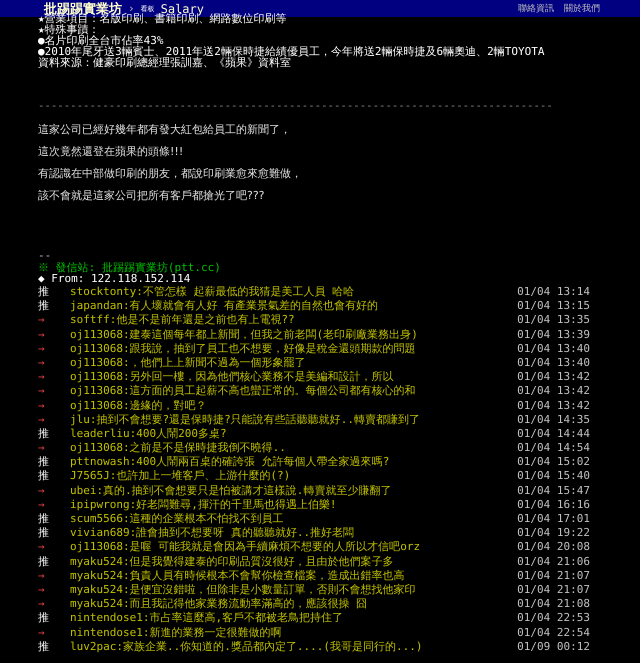  Describe the element at coordinates (553, 462) in the screenshot. I see `comment-time: 01/04 15:02` at that location.